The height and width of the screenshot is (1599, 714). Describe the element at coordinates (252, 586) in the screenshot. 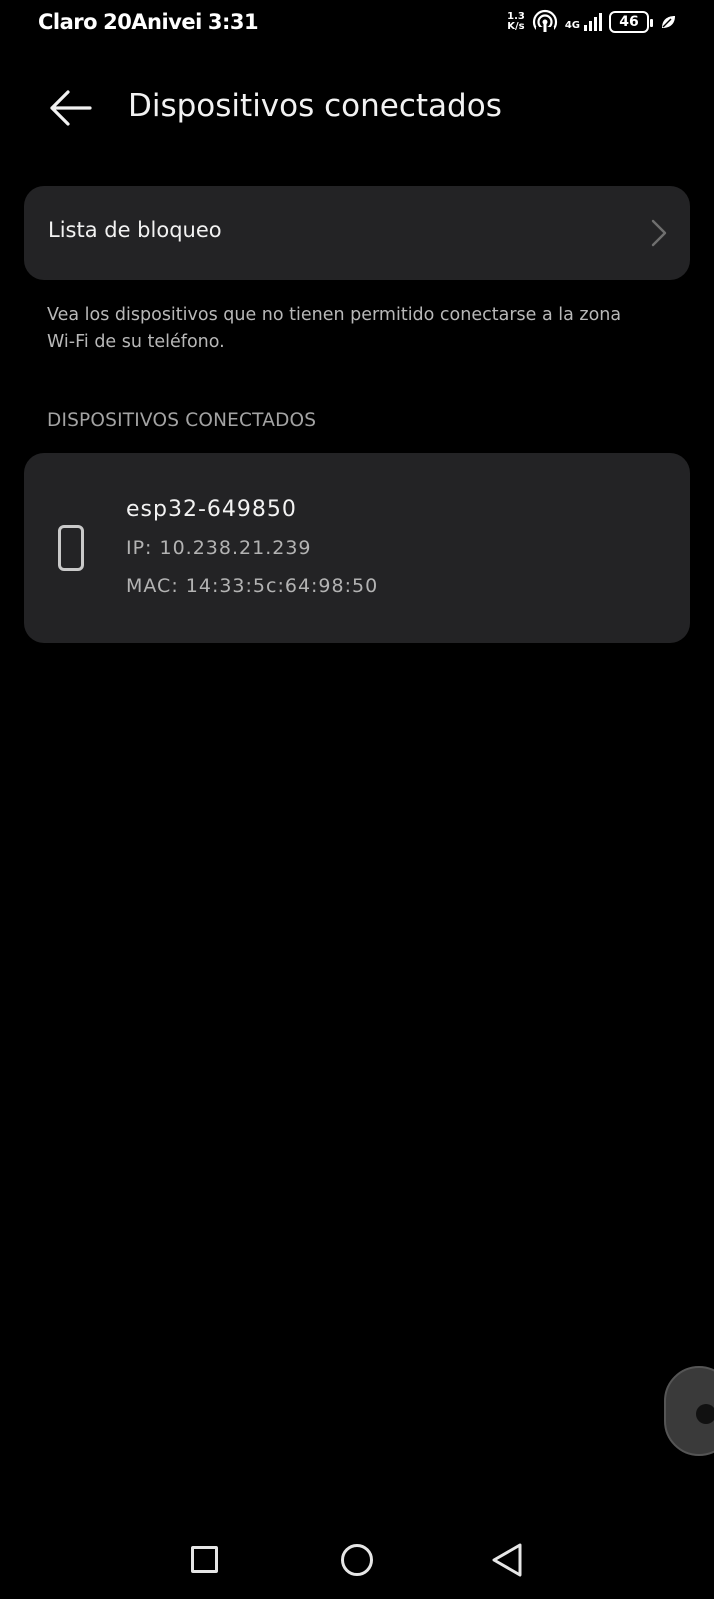

I see `device-mac: MAC: 14:33:5c:64:98:50` at that location.